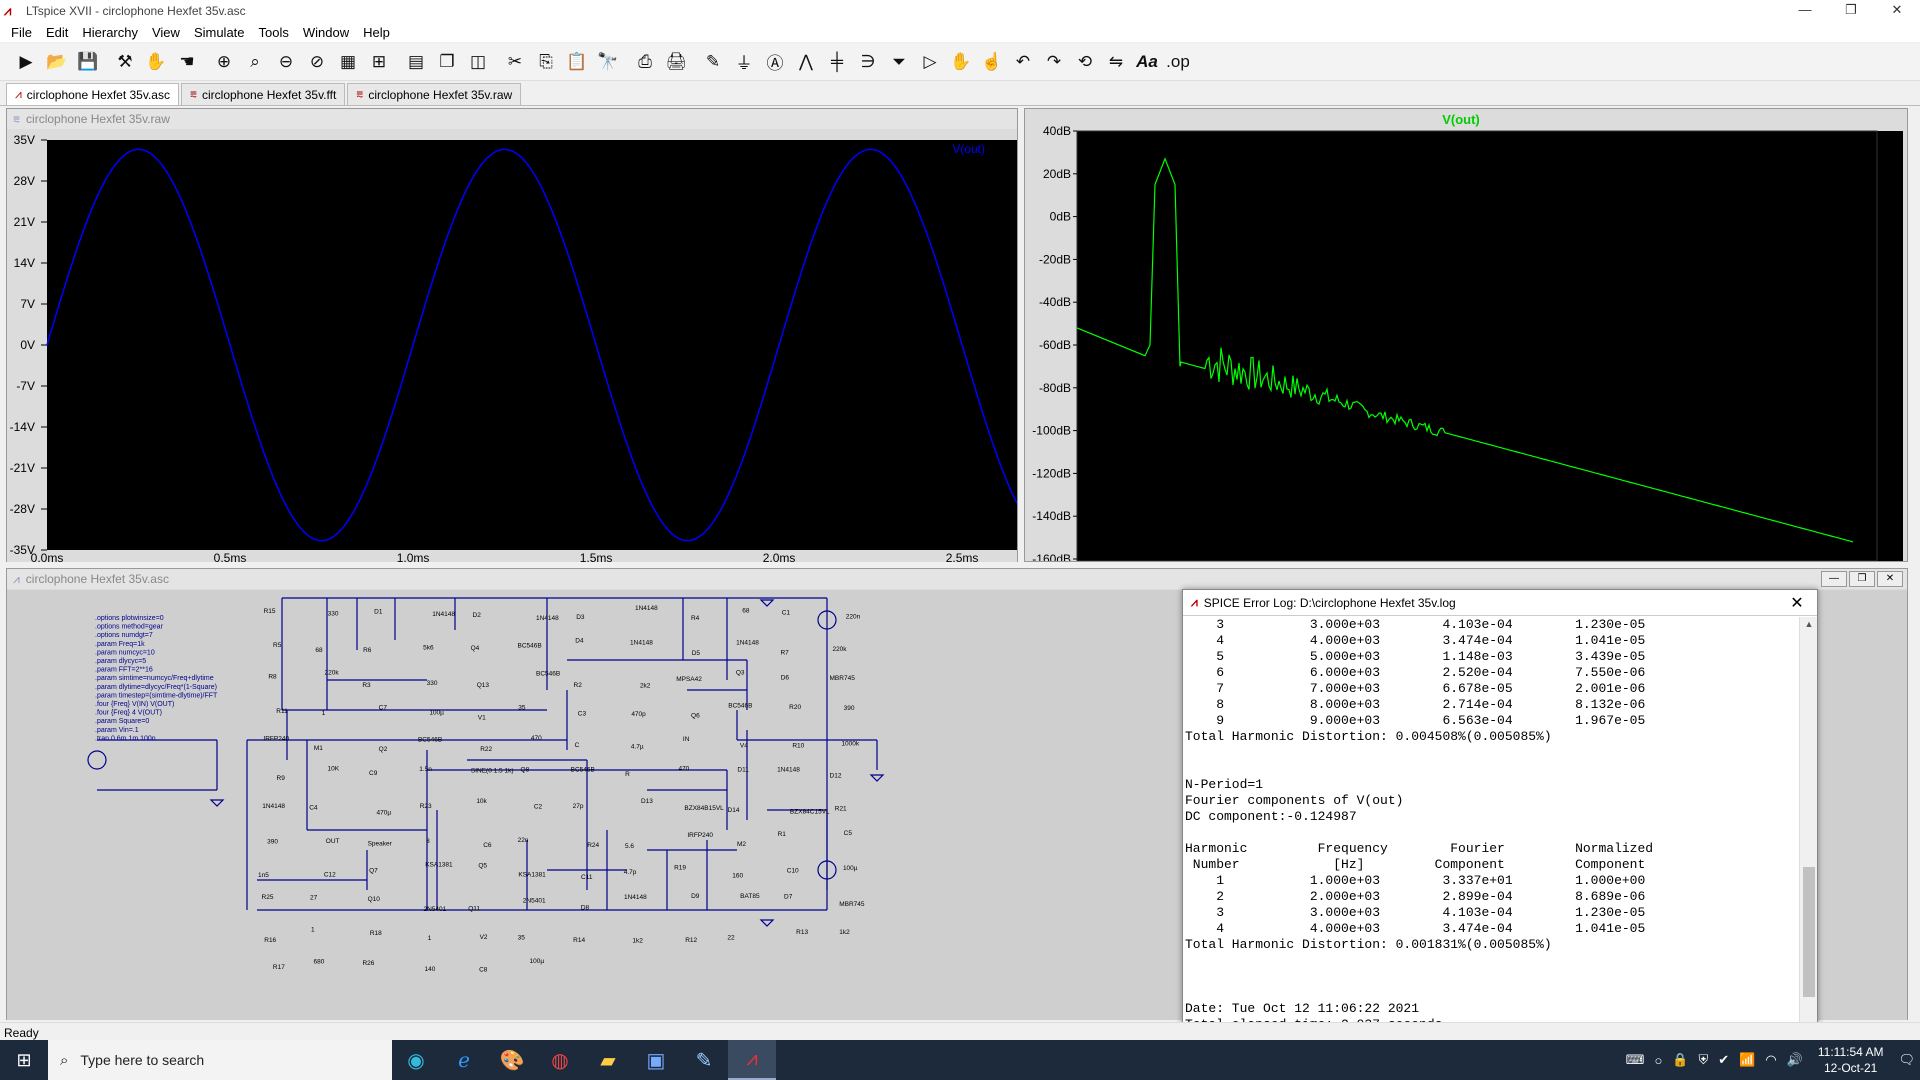  I want to click on save-icon: 💾, so click(88, 62).